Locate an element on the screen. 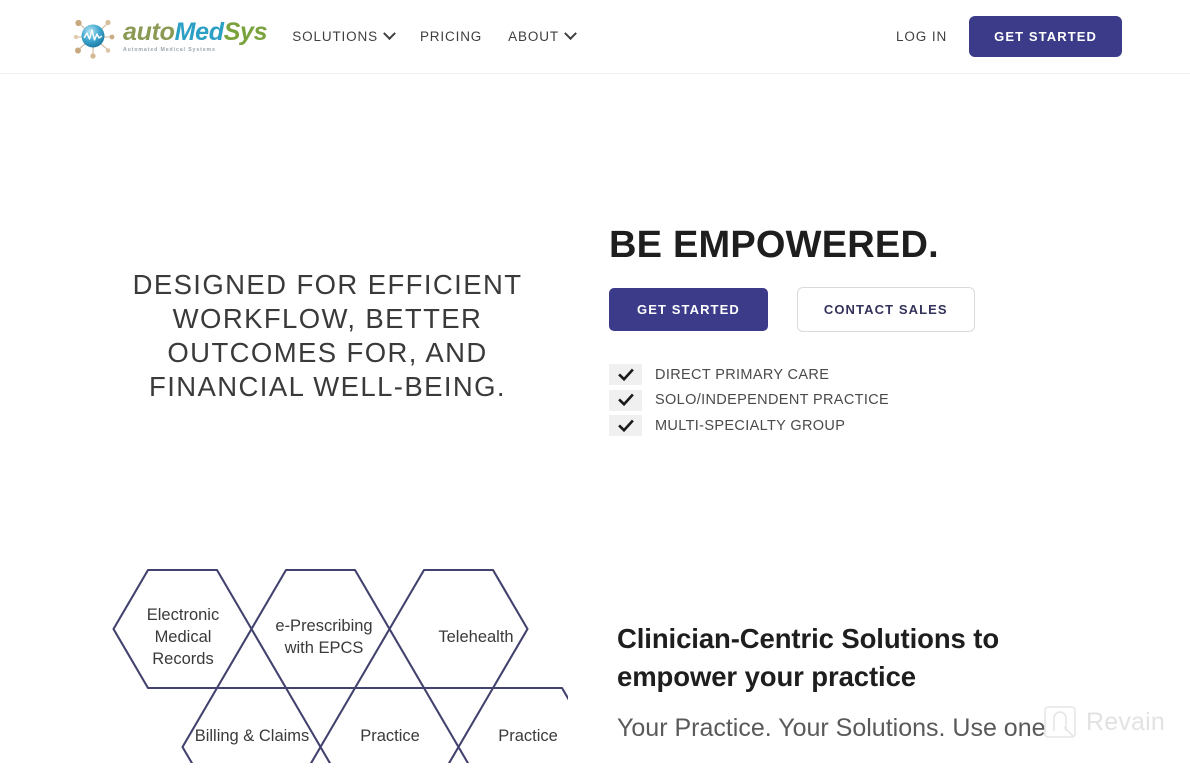  main-navigation: SOLUTIONS PRICING ABOUT is located at coordinates (434, 35).